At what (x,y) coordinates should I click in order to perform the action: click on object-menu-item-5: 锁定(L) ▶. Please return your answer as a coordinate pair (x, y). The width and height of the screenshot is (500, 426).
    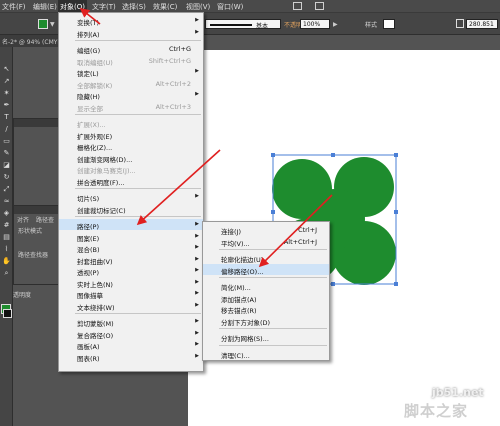
    Looking at the image, I should click on (131, 72).